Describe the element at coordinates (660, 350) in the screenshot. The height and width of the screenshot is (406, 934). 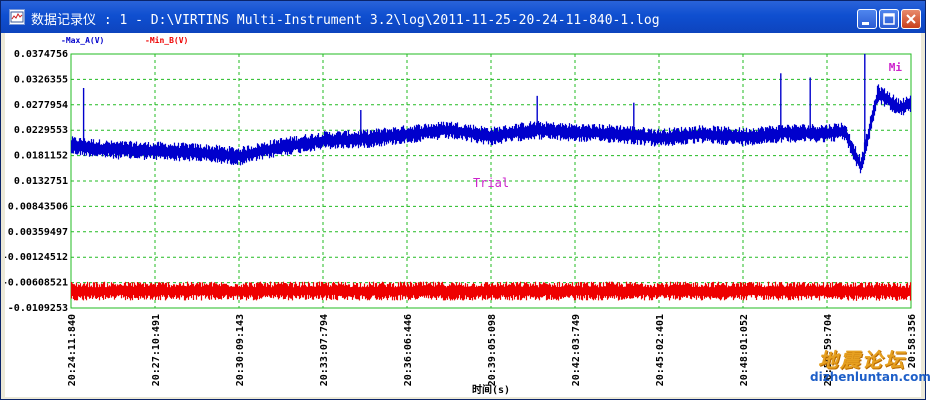
I see `x-tick-label: 20:45:02:401` at that location.